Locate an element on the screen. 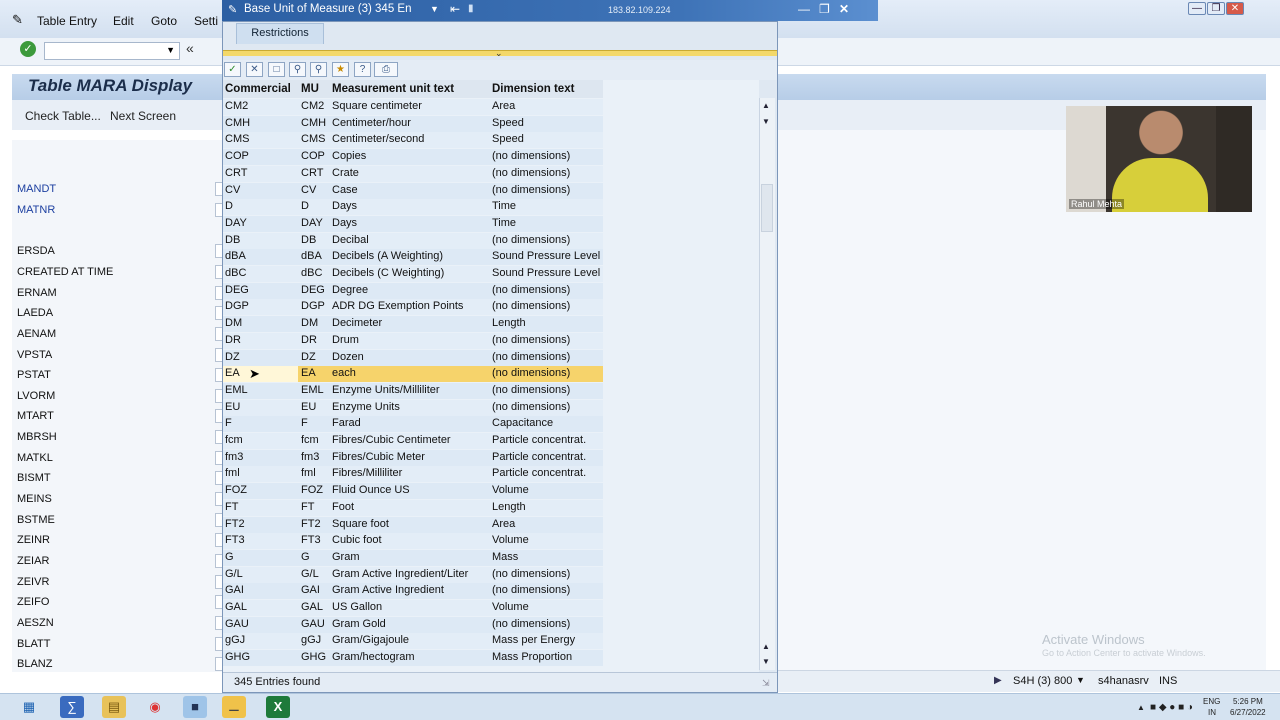 This screenshot has height=720, width=1280. powershell-icon: ∑ is located at coordinates (72, 707).